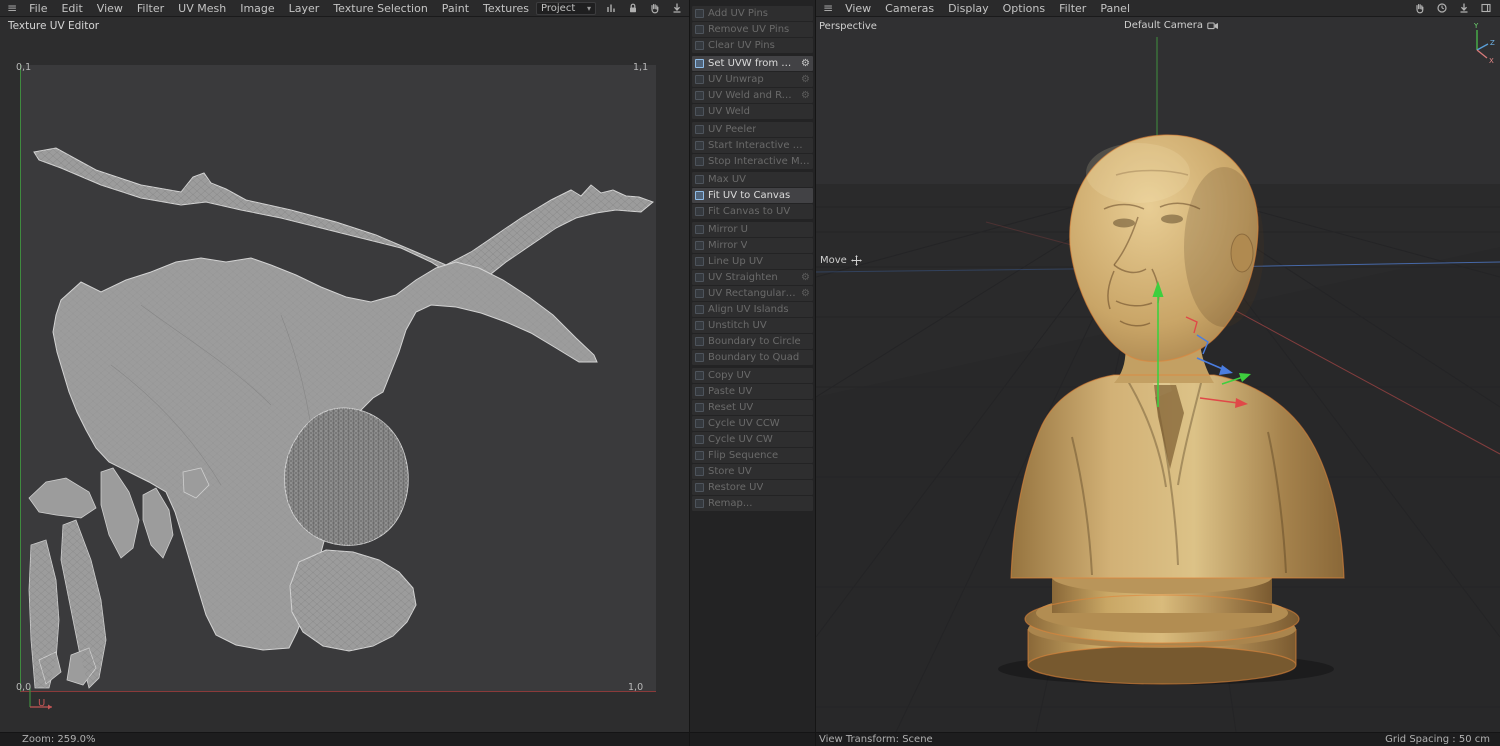 This screenshot has height=746, width=1500. Describe the element at coordinates (909, 8) in the screenshot. I see `menu-item-cameras: Cameras` at that location.